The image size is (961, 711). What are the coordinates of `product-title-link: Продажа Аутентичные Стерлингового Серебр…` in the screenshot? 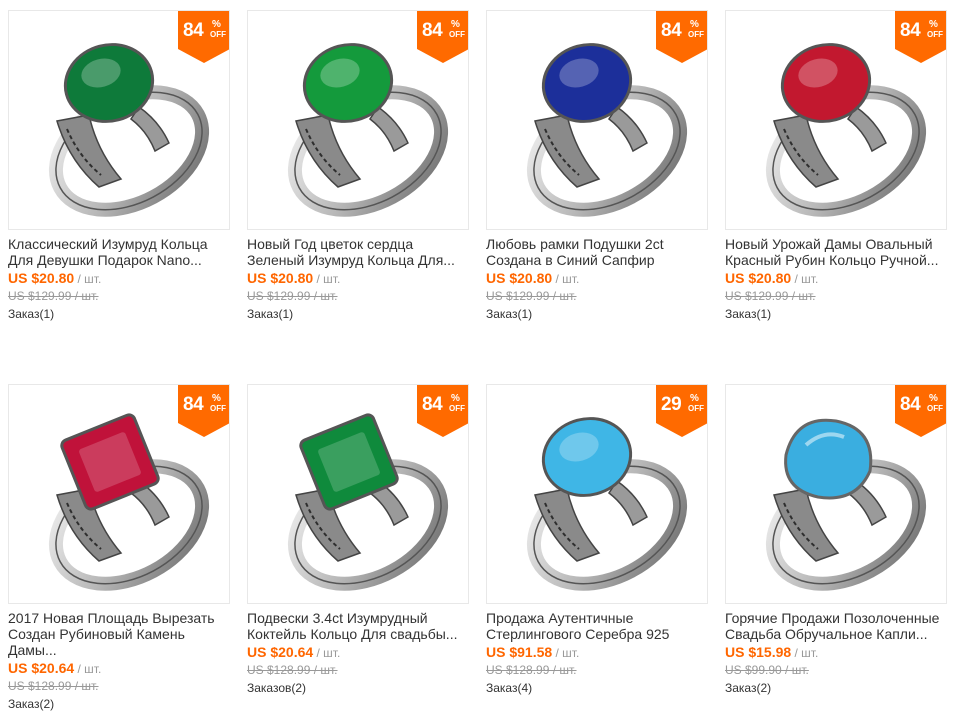 It's located at (597, 626).